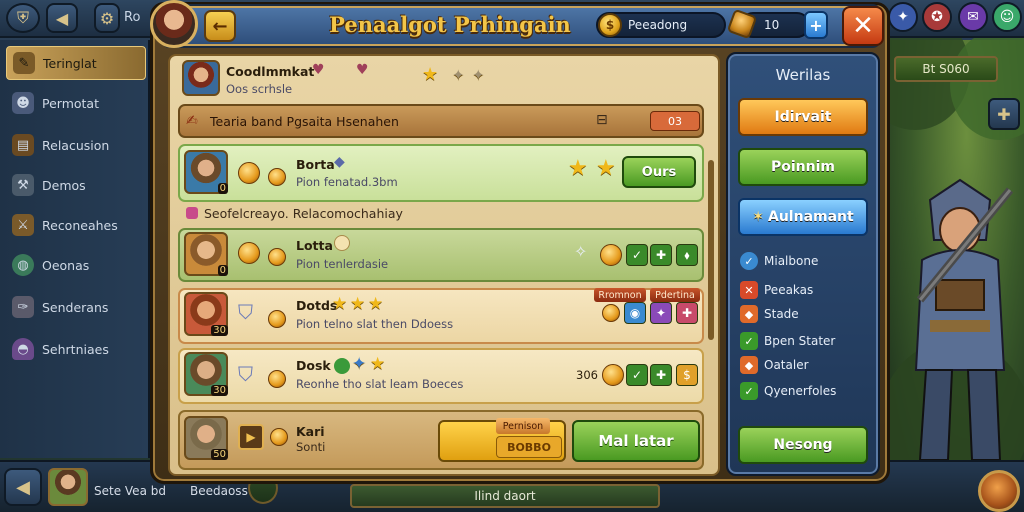  Describe the element at coordinates (711, 250) in the screenshot. I see `list-scrollbar` at that location.